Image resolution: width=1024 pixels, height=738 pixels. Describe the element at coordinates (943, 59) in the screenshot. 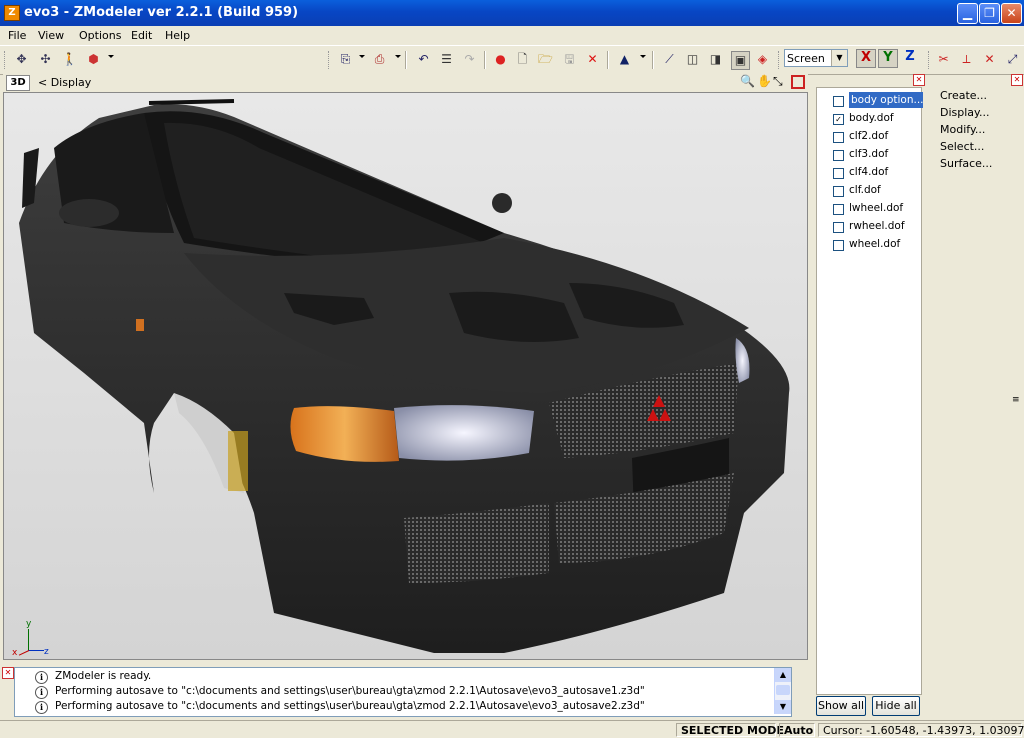

I see `transform-icon: ✂` at that location.